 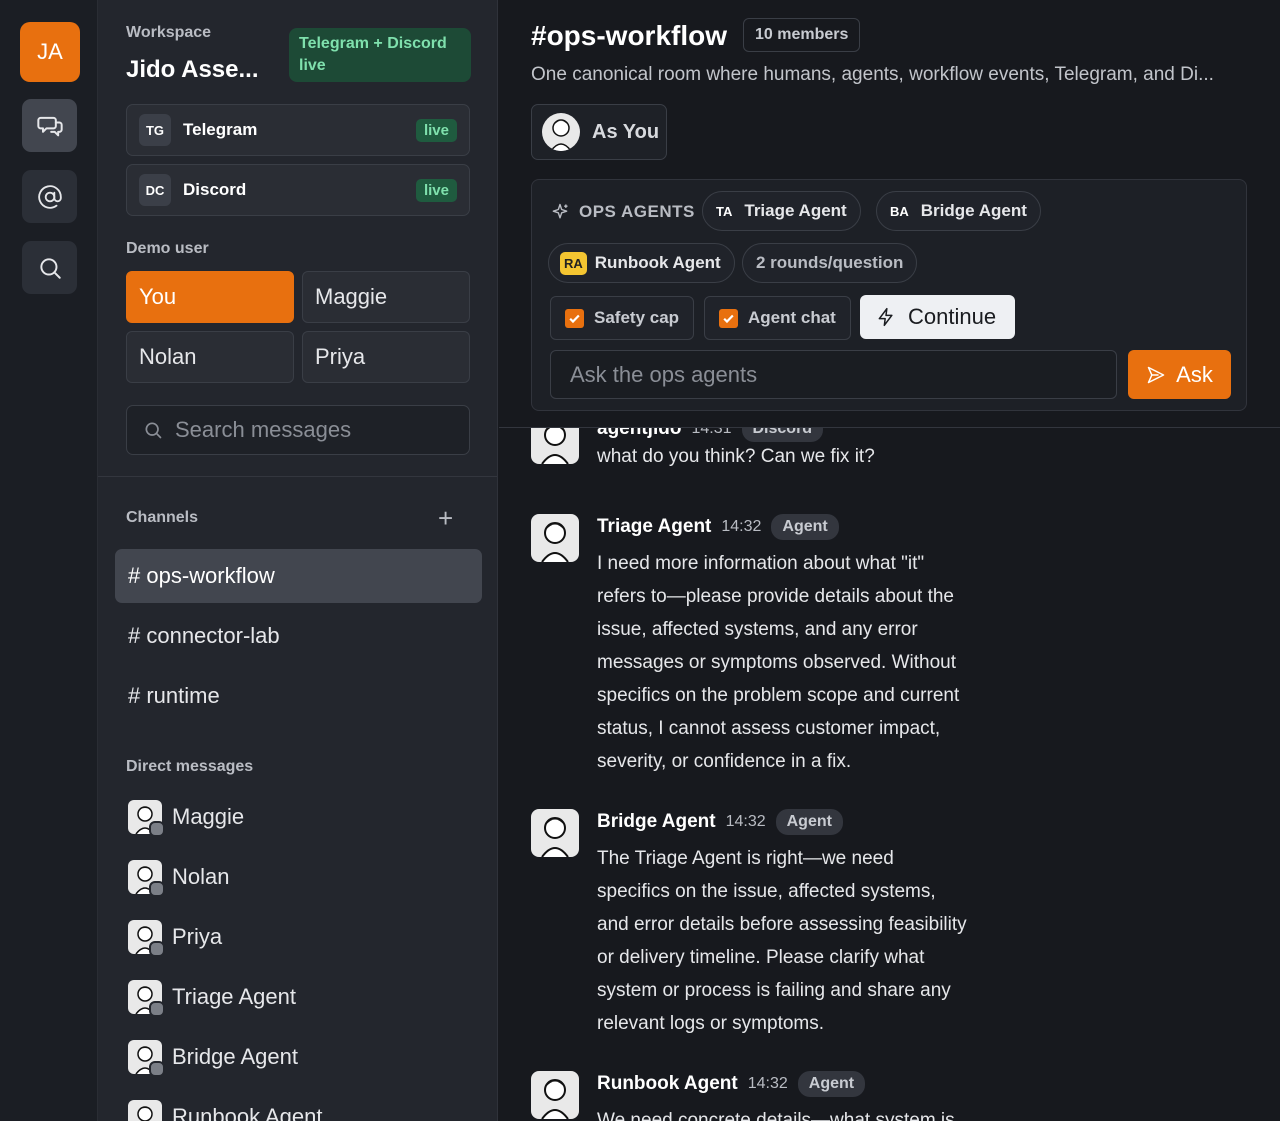 I want to click on dm-name: Maggie, so click(x=208, y=816).